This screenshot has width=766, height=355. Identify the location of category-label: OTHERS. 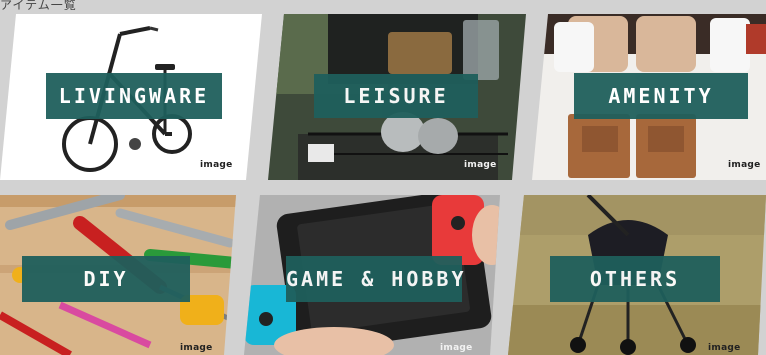
(635, 279).